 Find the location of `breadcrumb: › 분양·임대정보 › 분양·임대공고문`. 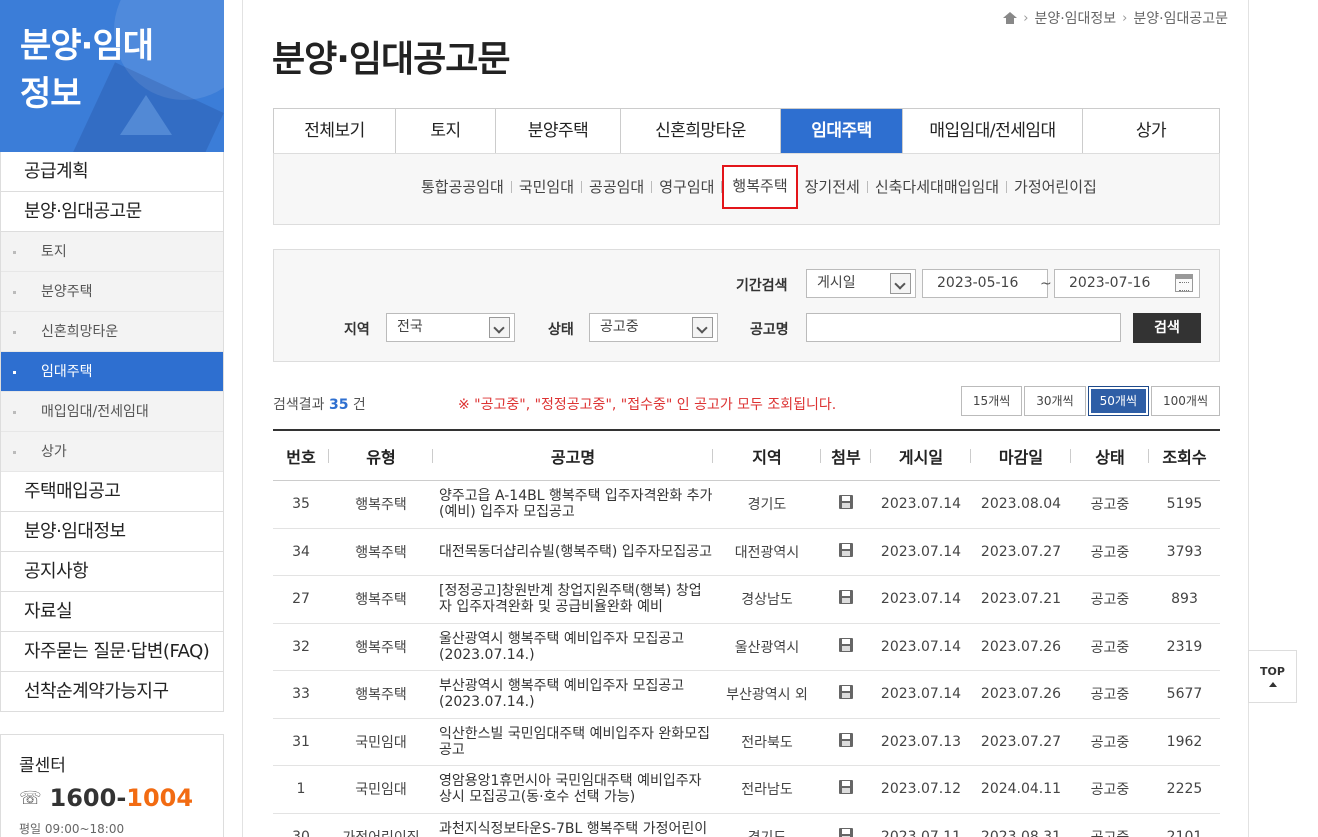

breadcrumb: › 분양·임대정보 › 분양·임대공고문 is located at coordinates (1115, 18).